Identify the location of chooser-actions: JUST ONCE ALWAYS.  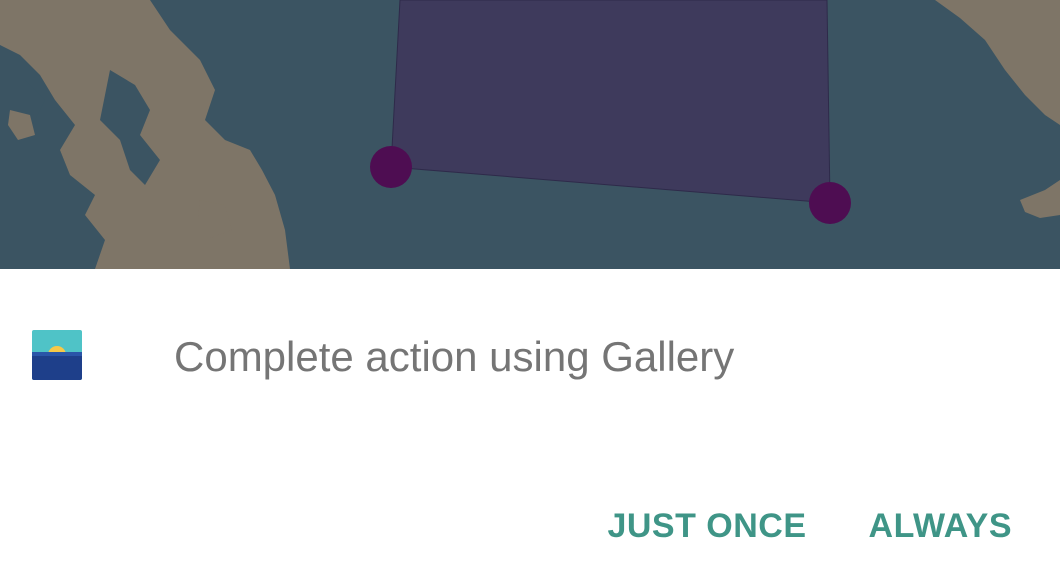
(809, 526).